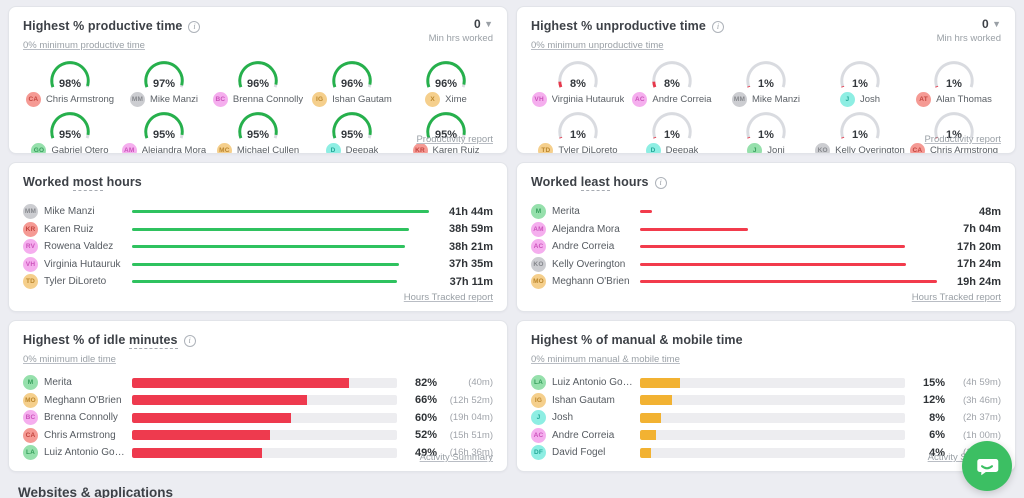 This screenshot has height=498, width=1024. Describe the element at coordinates (88, 183) in the screenshot. I see `tooltip-term: most` at that location.